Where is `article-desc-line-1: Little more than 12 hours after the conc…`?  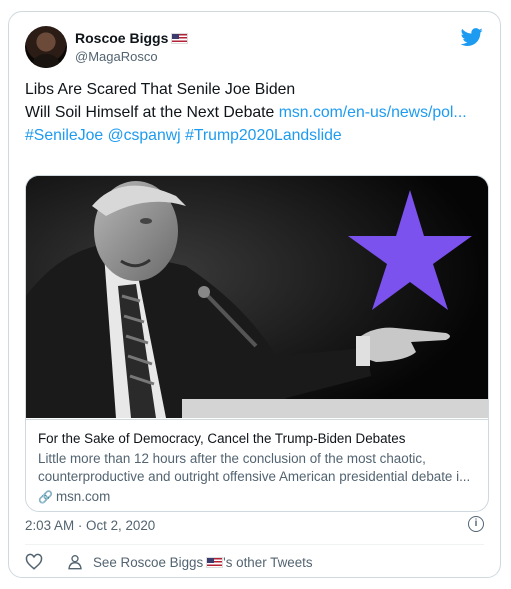 article-desc-line-1: Little more than 12 hours after the conc… is located at coordinates (232, 458).